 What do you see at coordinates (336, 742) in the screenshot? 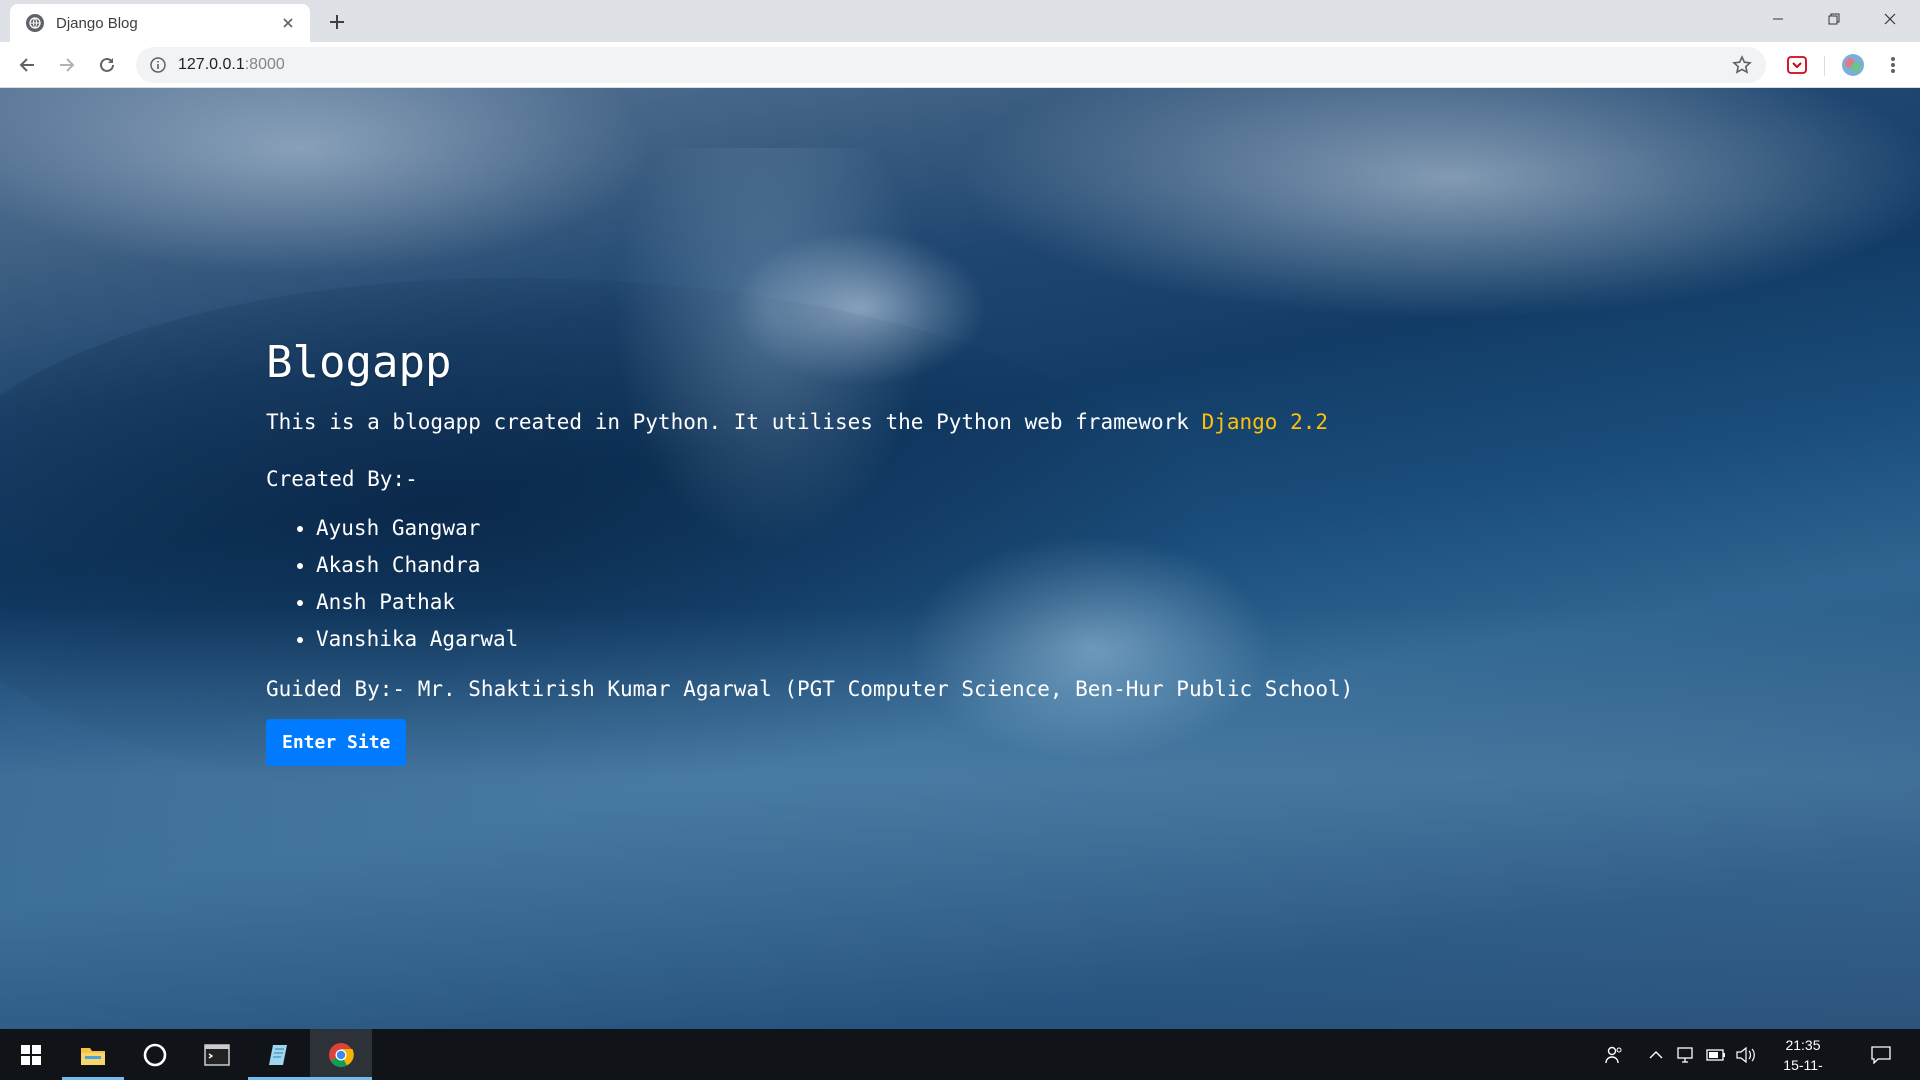
I see `enter-site-button: Enter Site` at bounding box center [336, 742].